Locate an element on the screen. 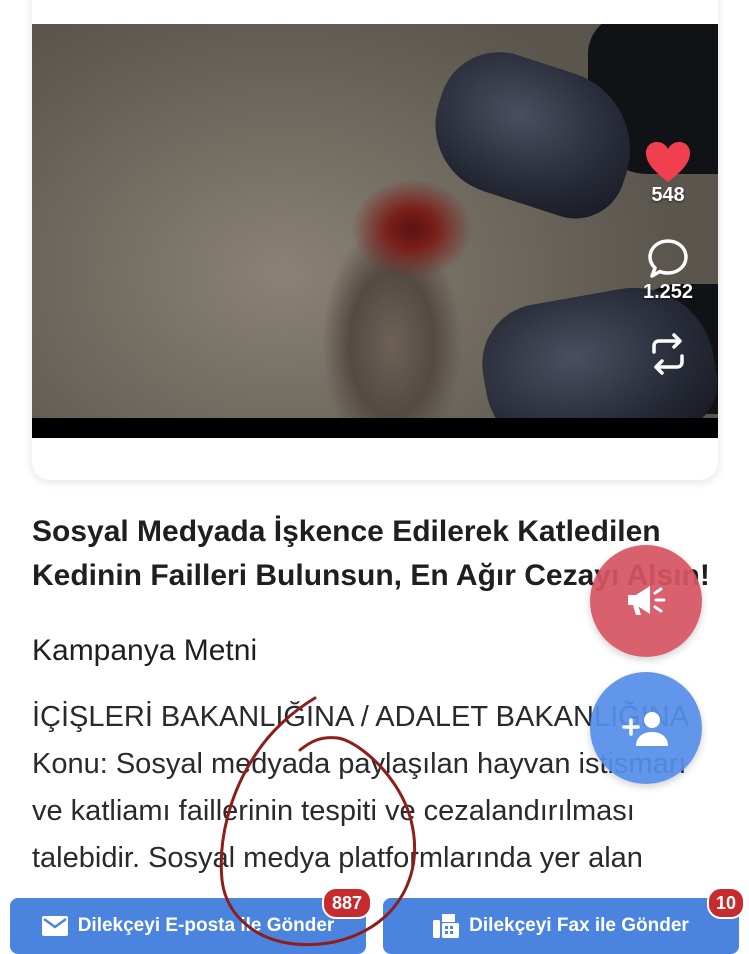 This screenshot has height=954, width=749. comment-icon is located at coordinates (668, 259).